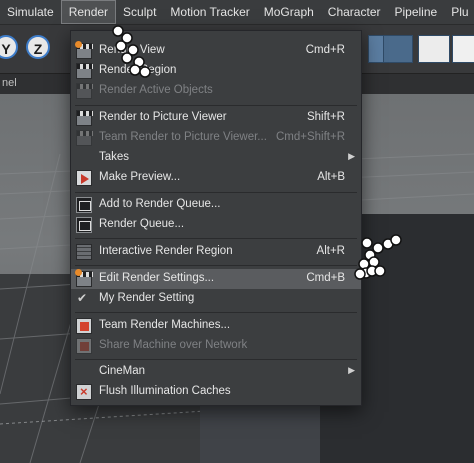  What do you see at coordinates (216, 51) in the screenshot?
I see `menu-item-render-view: Render View Cmd+R` at bounding box center [216, 51].